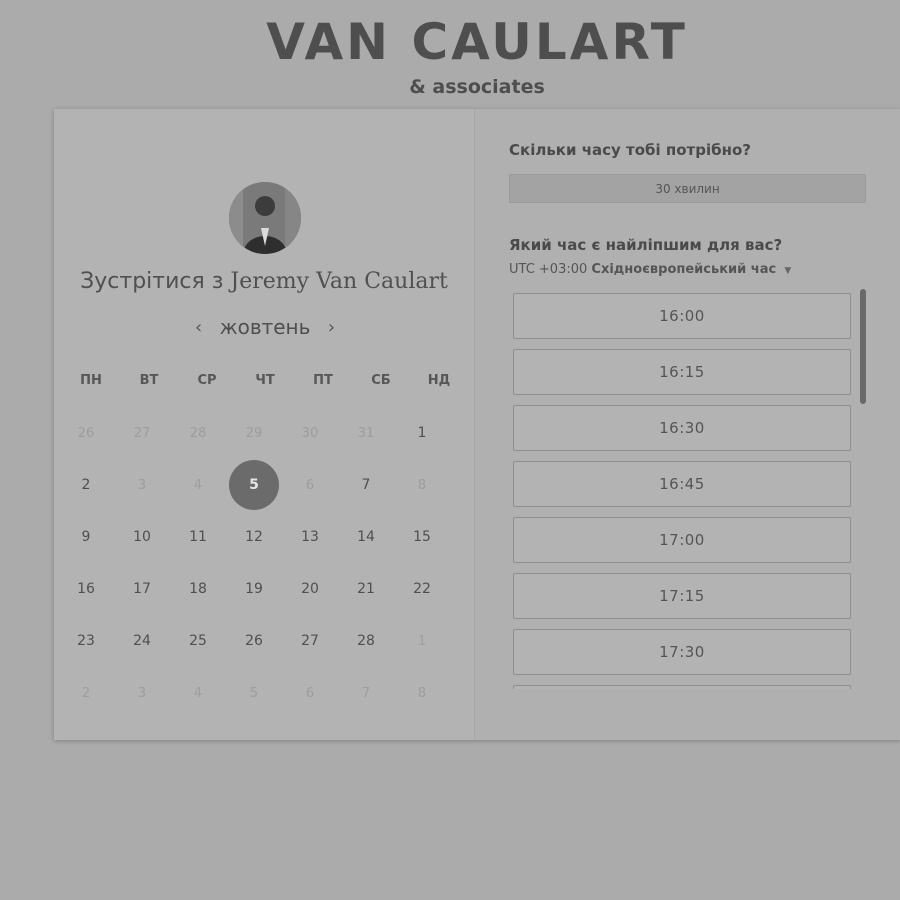 This screenshot has width=900, height=900. I want to click on calendar-day: 9, so click(86, 537).